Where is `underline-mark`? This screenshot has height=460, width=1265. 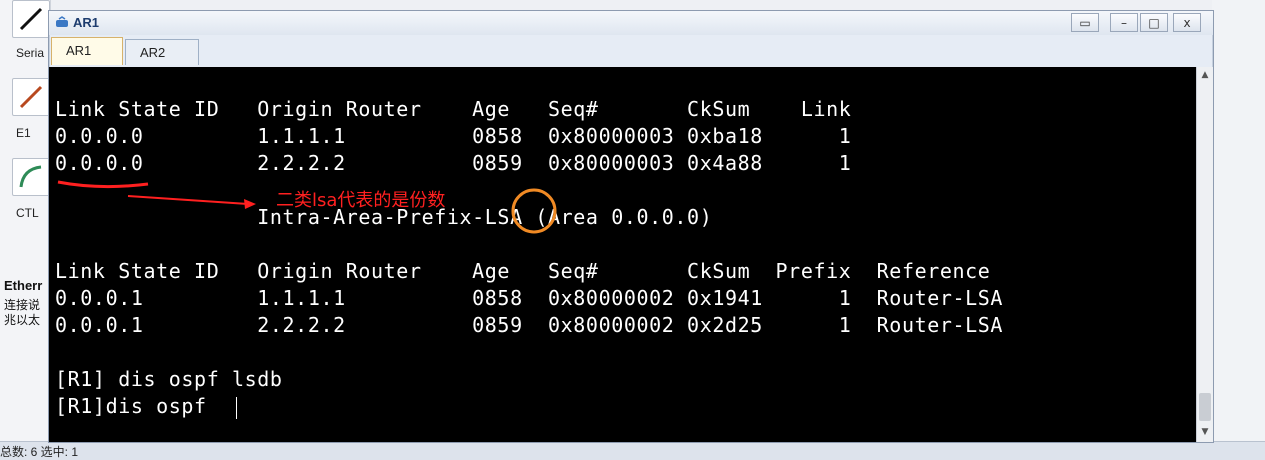
underline-mark is located at coordinates (103, 184).